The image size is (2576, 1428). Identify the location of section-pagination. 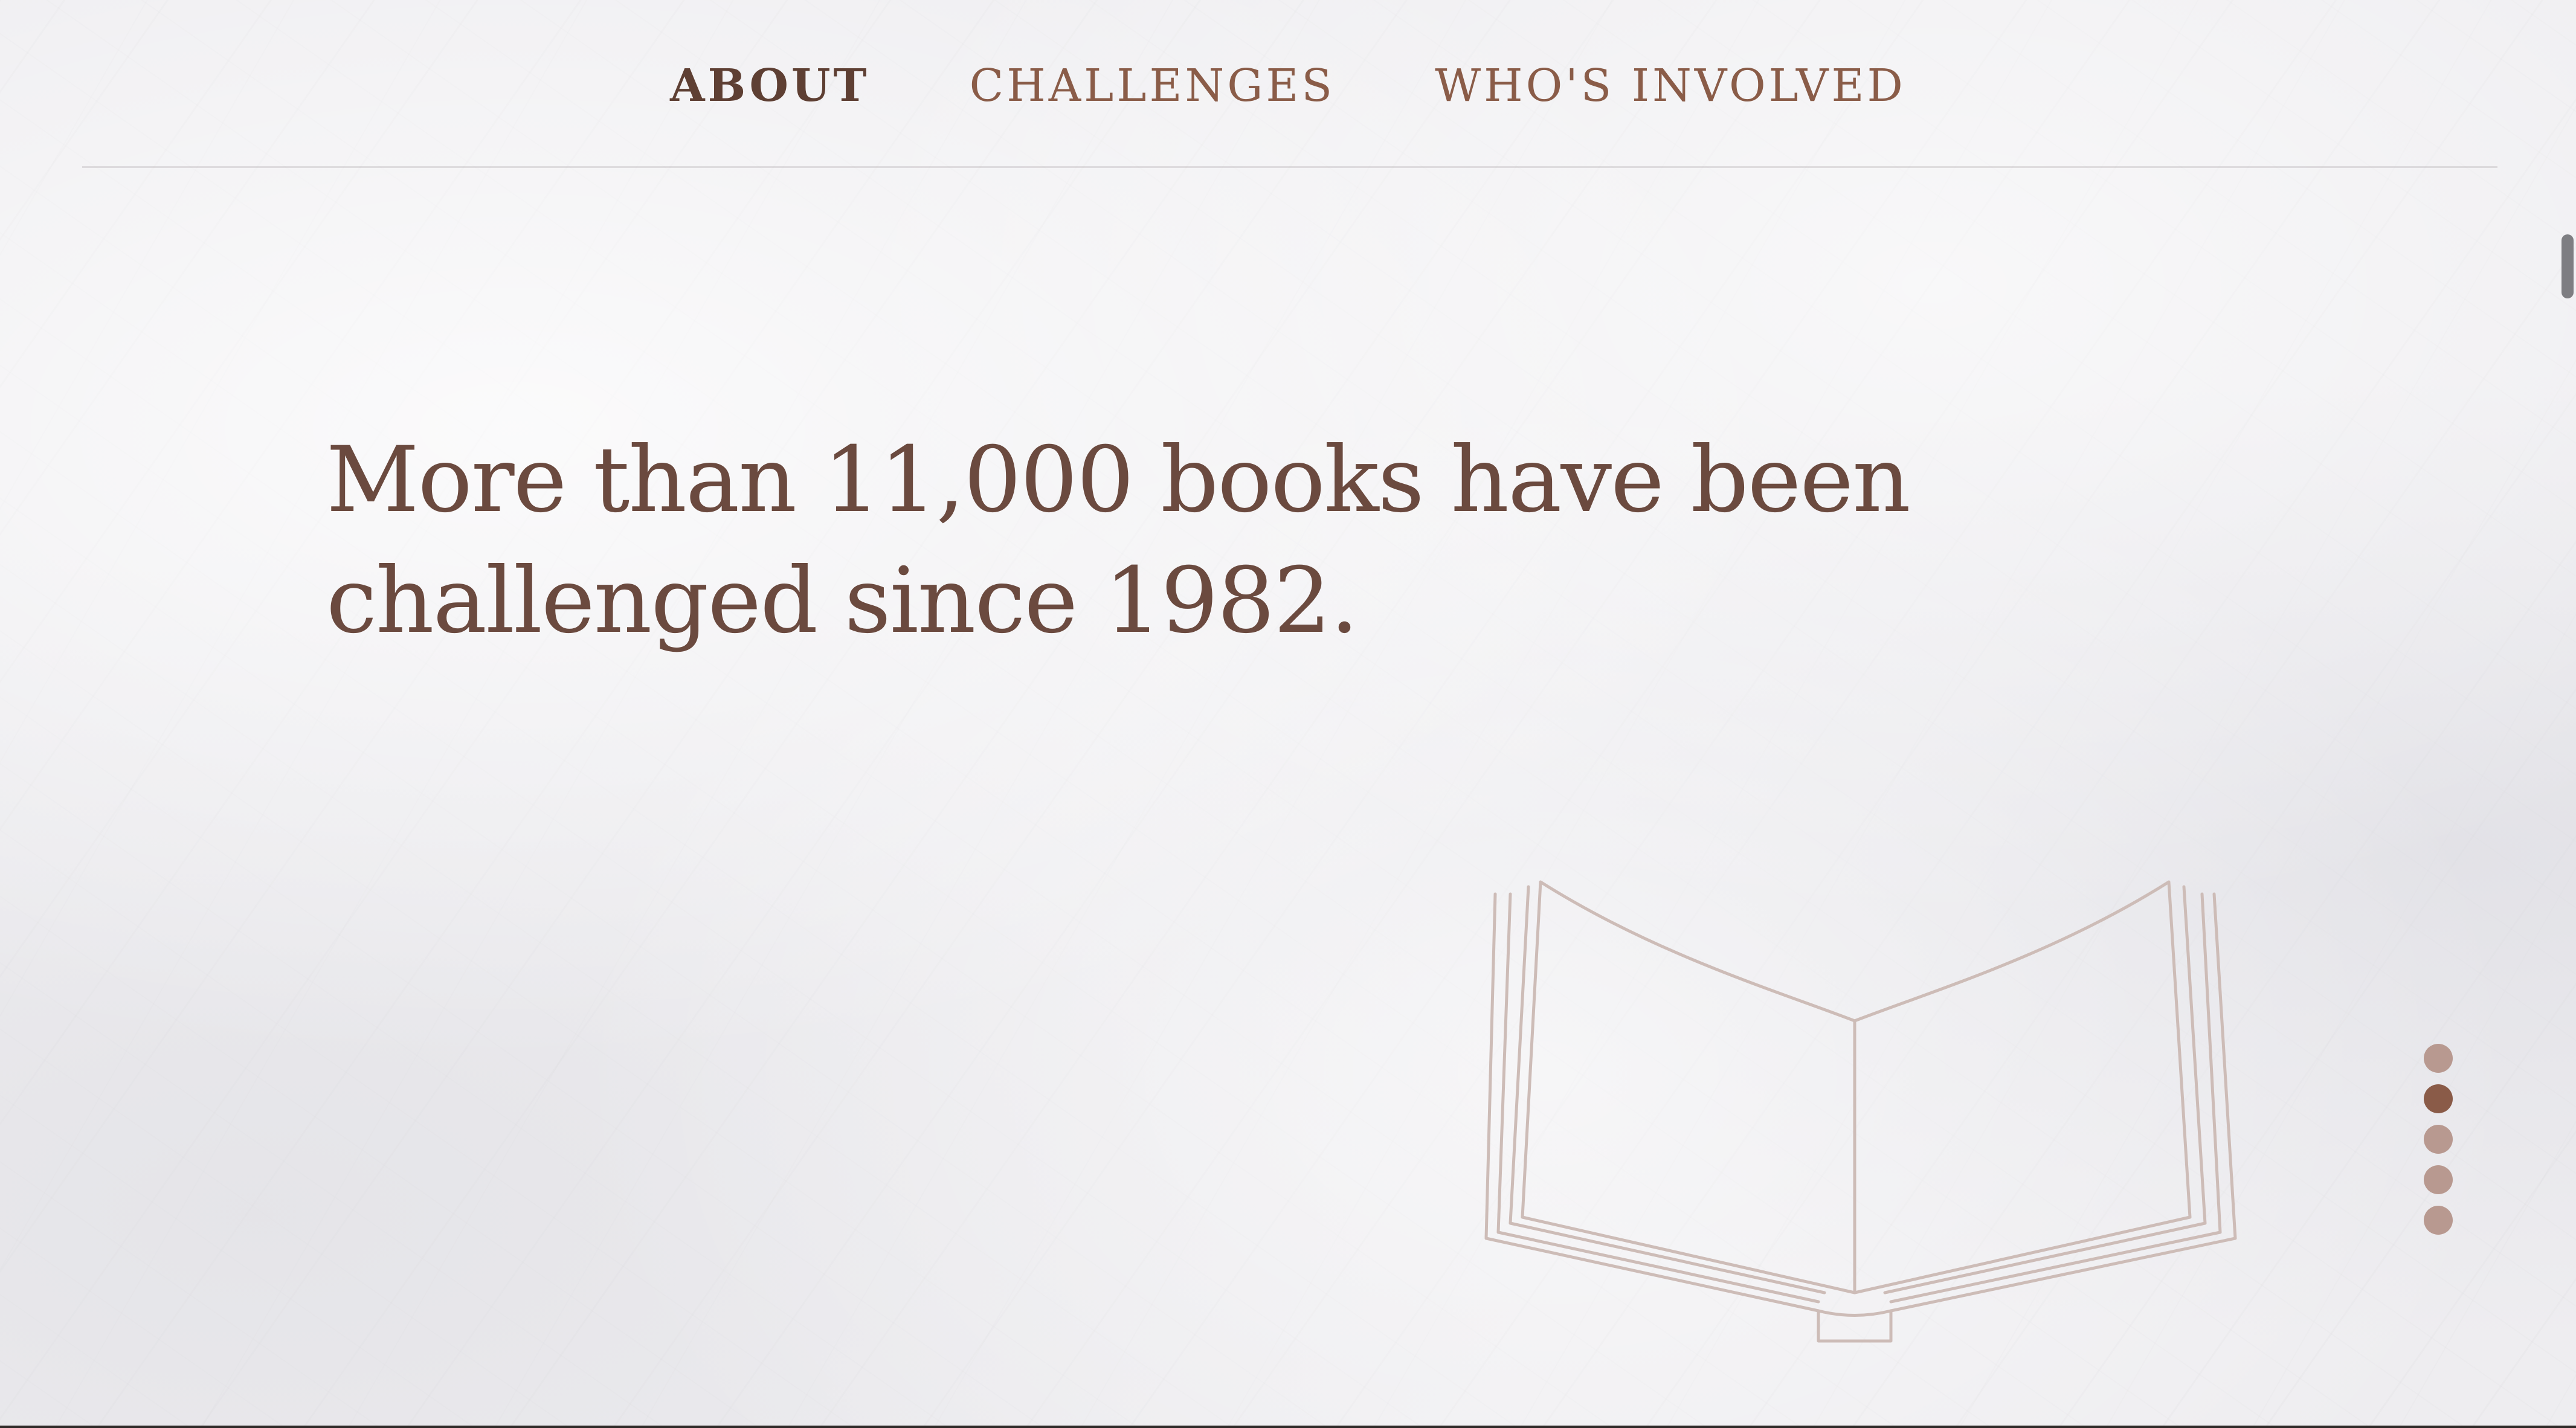
(2438, 1139).